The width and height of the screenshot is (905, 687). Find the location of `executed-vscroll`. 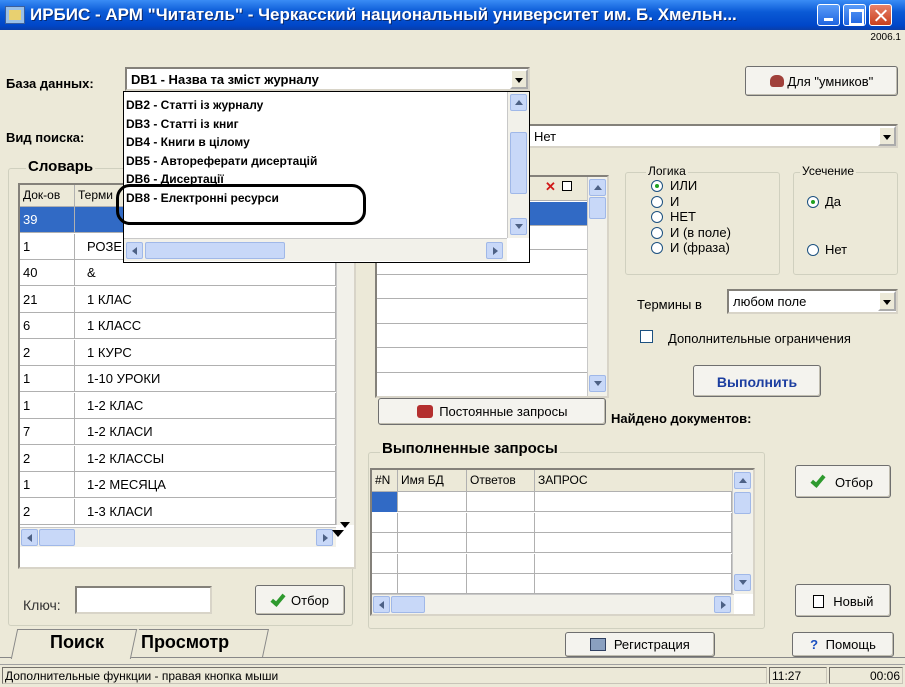

executed-vscroll is located at coordinates (742, 532).